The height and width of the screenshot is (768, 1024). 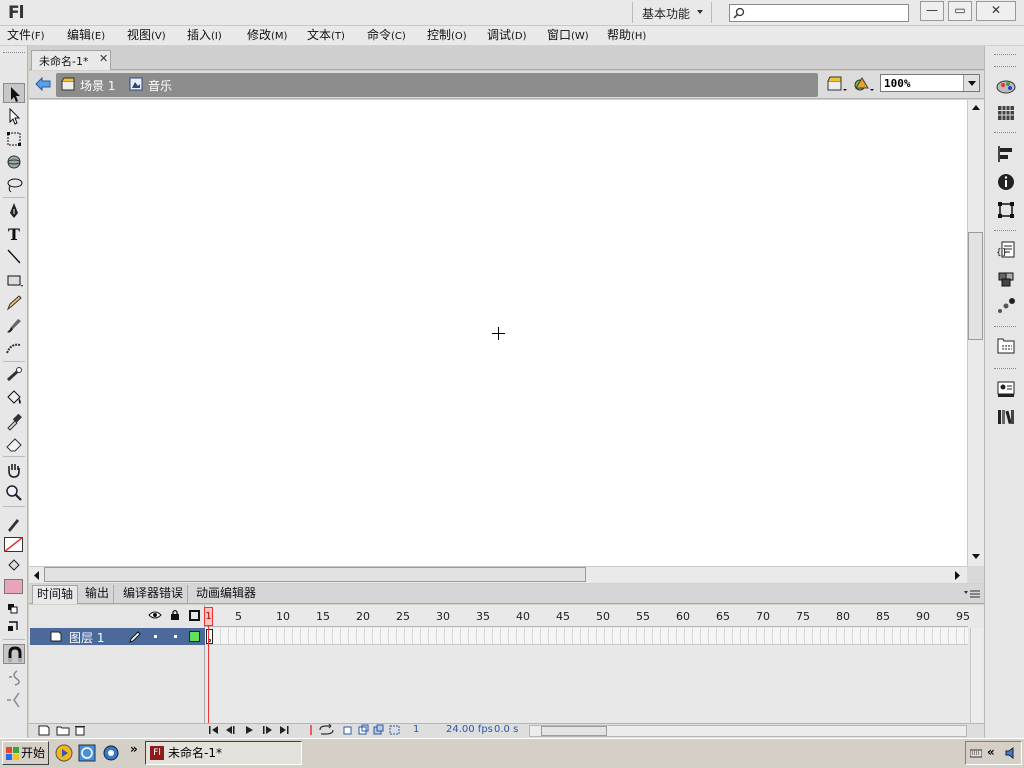 I want to click on lock-icon, so click(x=175, y=615).